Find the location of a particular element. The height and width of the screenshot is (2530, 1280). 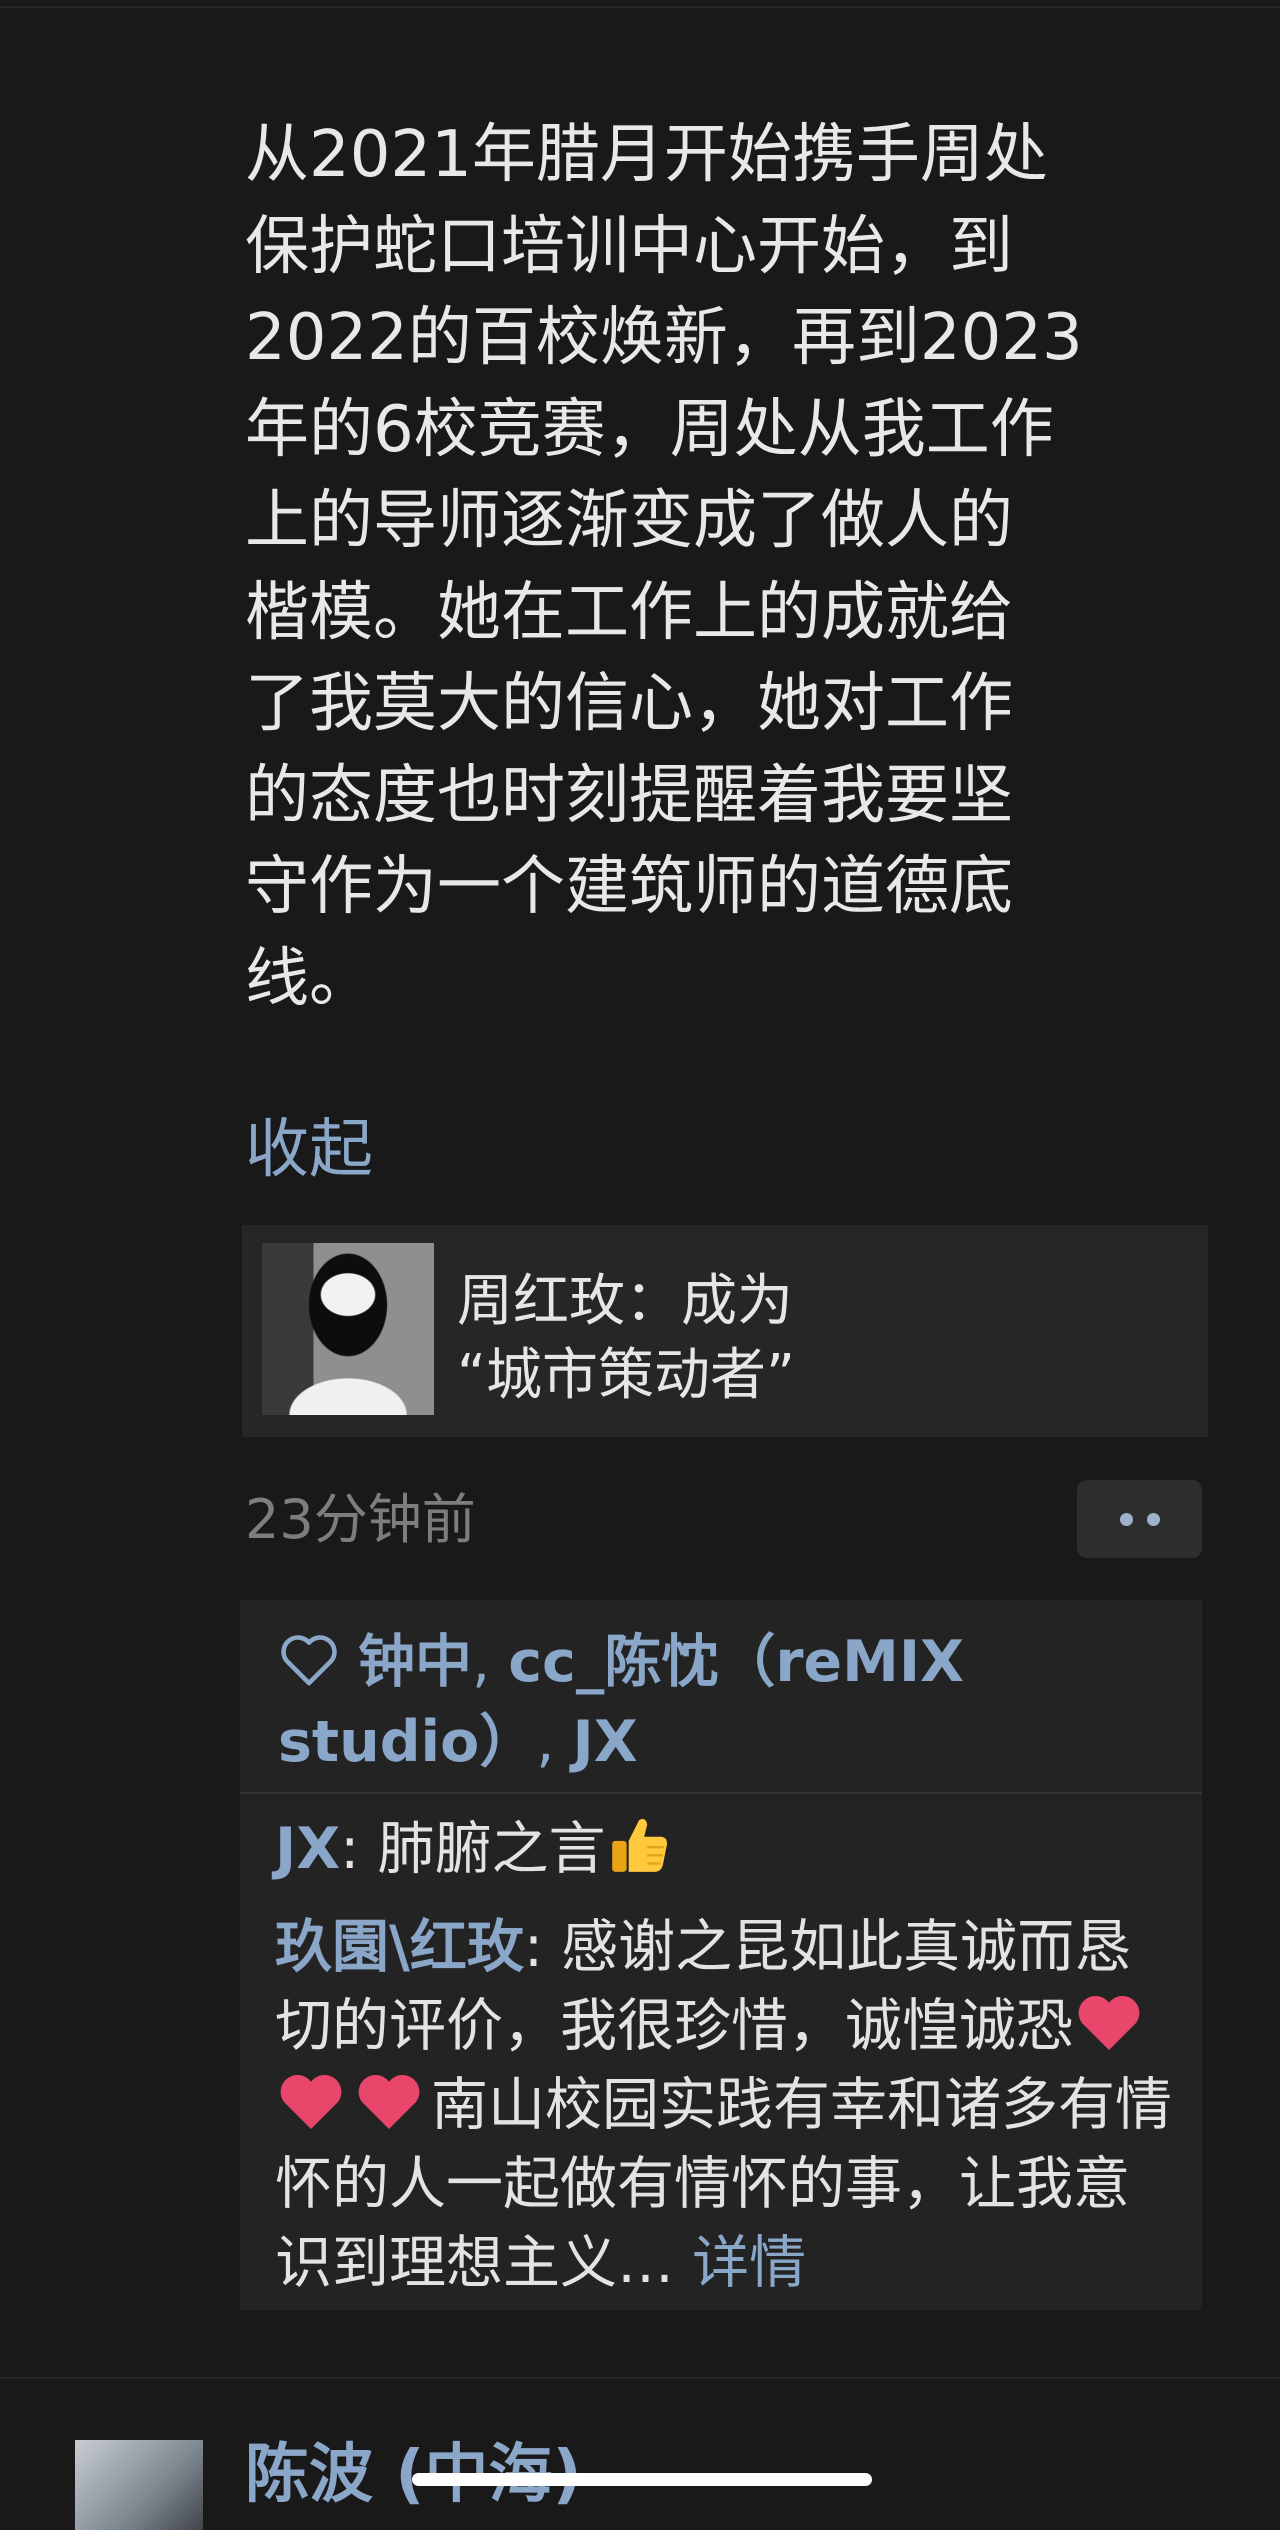

shared-article-card: 周红玫：成为 “城市策动者” is located at coordinates (725, 1331).